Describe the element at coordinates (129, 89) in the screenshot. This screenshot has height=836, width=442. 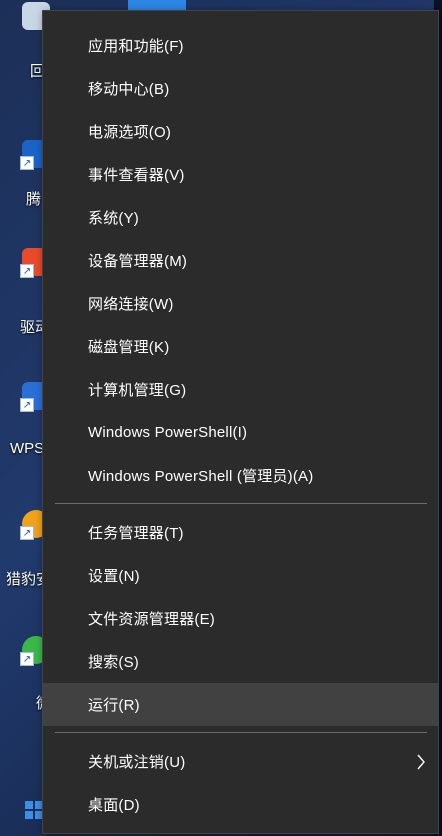
I see `menu-item-label: 移动中心(B)` at that location.